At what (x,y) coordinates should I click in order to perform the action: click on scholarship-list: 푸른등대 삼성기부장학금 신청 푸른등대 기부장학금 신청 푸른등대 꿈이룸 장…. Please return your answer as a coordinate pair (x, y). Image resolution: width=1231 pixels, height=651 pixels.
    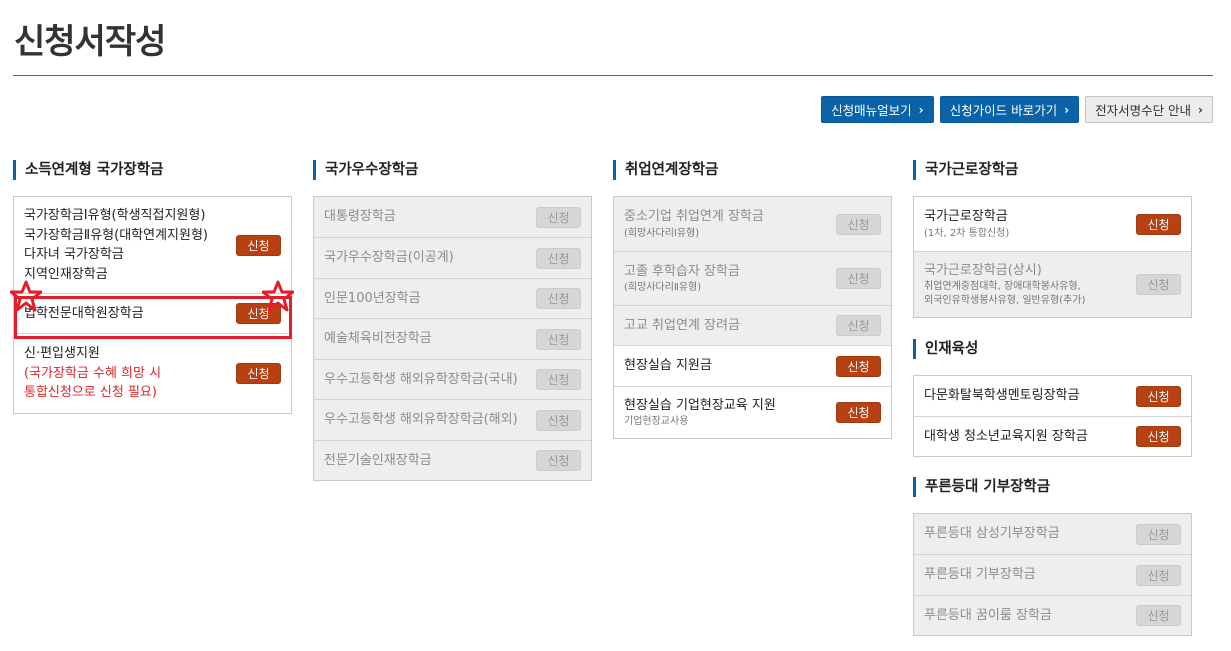
    Looking at the image, I should click on (1052, 574).